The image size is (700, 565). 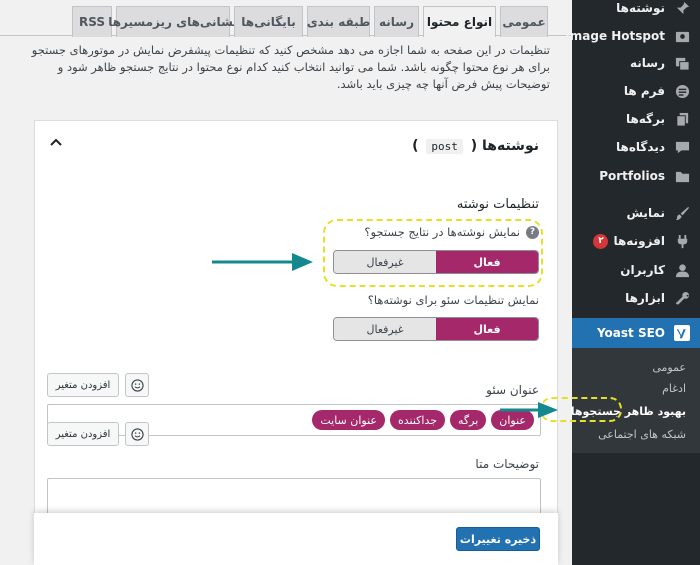 I want to click on comment-icon, so click(x=682, y=147).